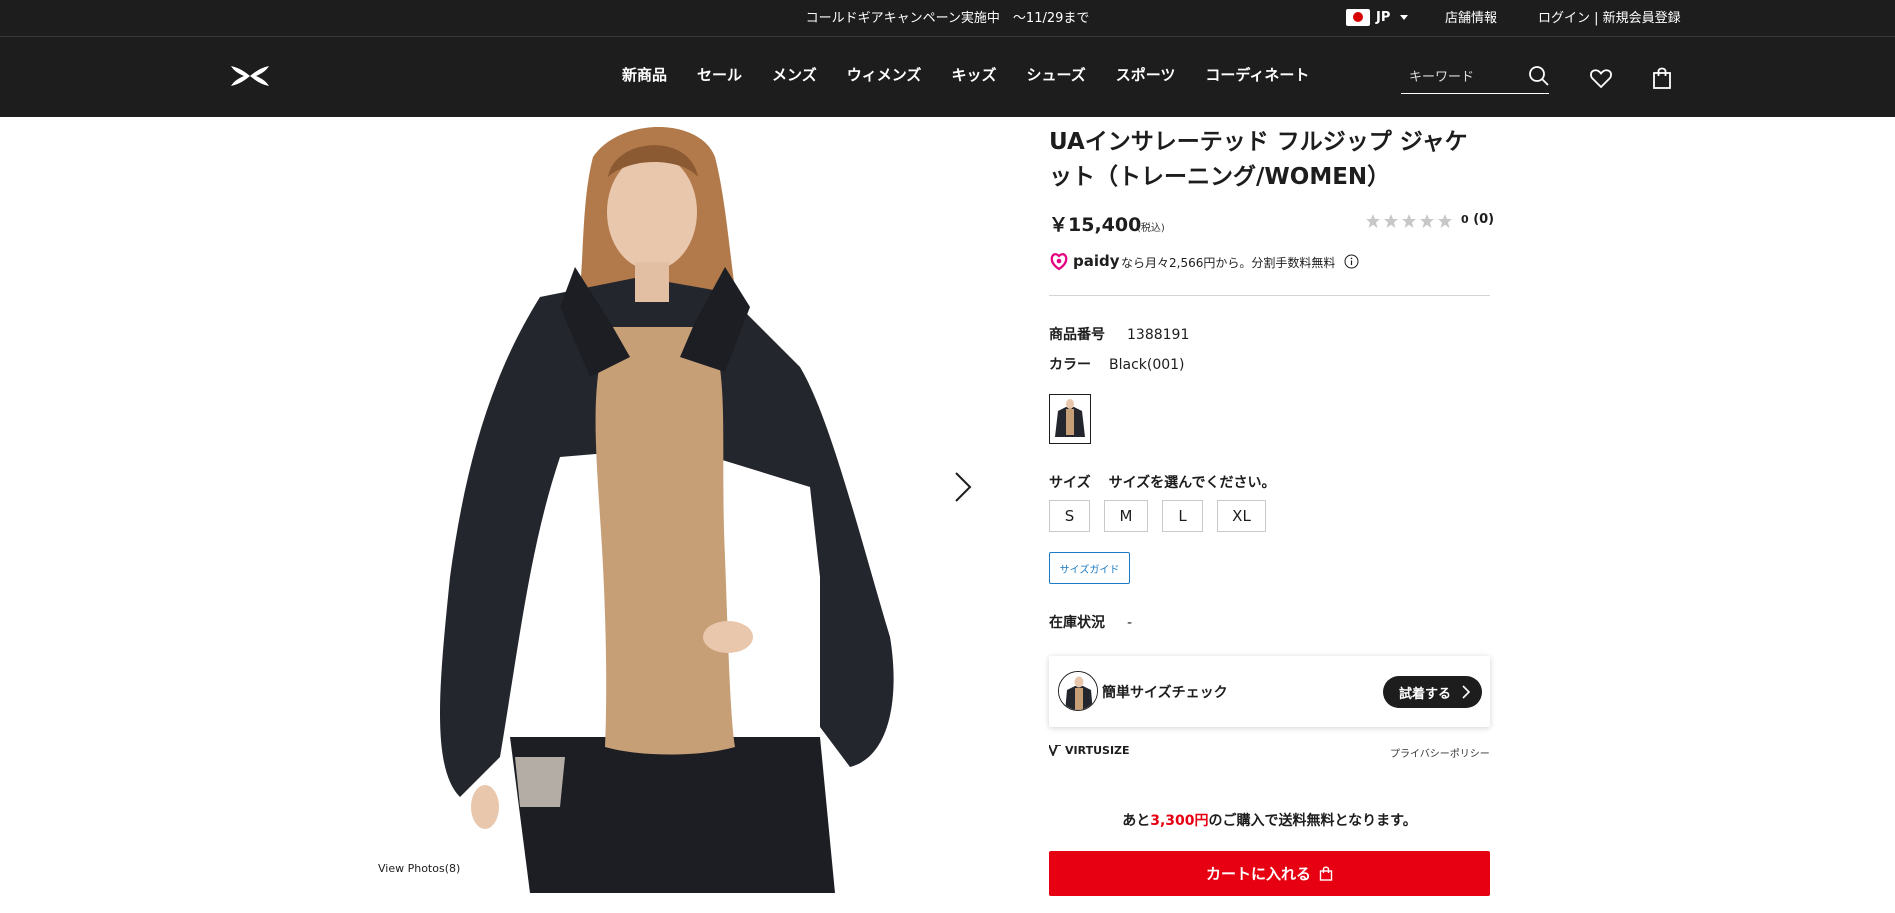  Describe the element at coordinates (719, 74) in the screenshot. I see `nav-item-sale: セール` at that location.